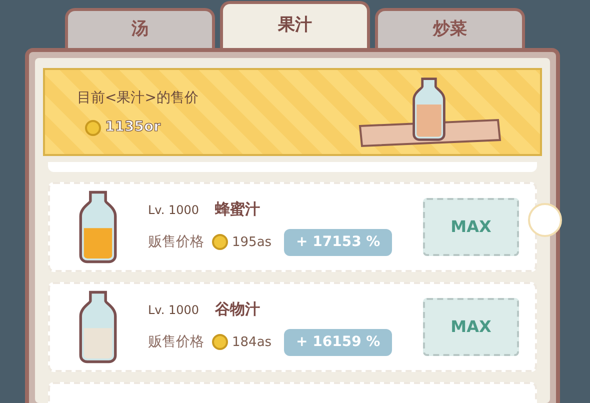 The image size is (590, 403). What do you see at coordinates (450, 28) in the screenshot?
I see `tab: 炒菜` at bounding box center [450, 28].